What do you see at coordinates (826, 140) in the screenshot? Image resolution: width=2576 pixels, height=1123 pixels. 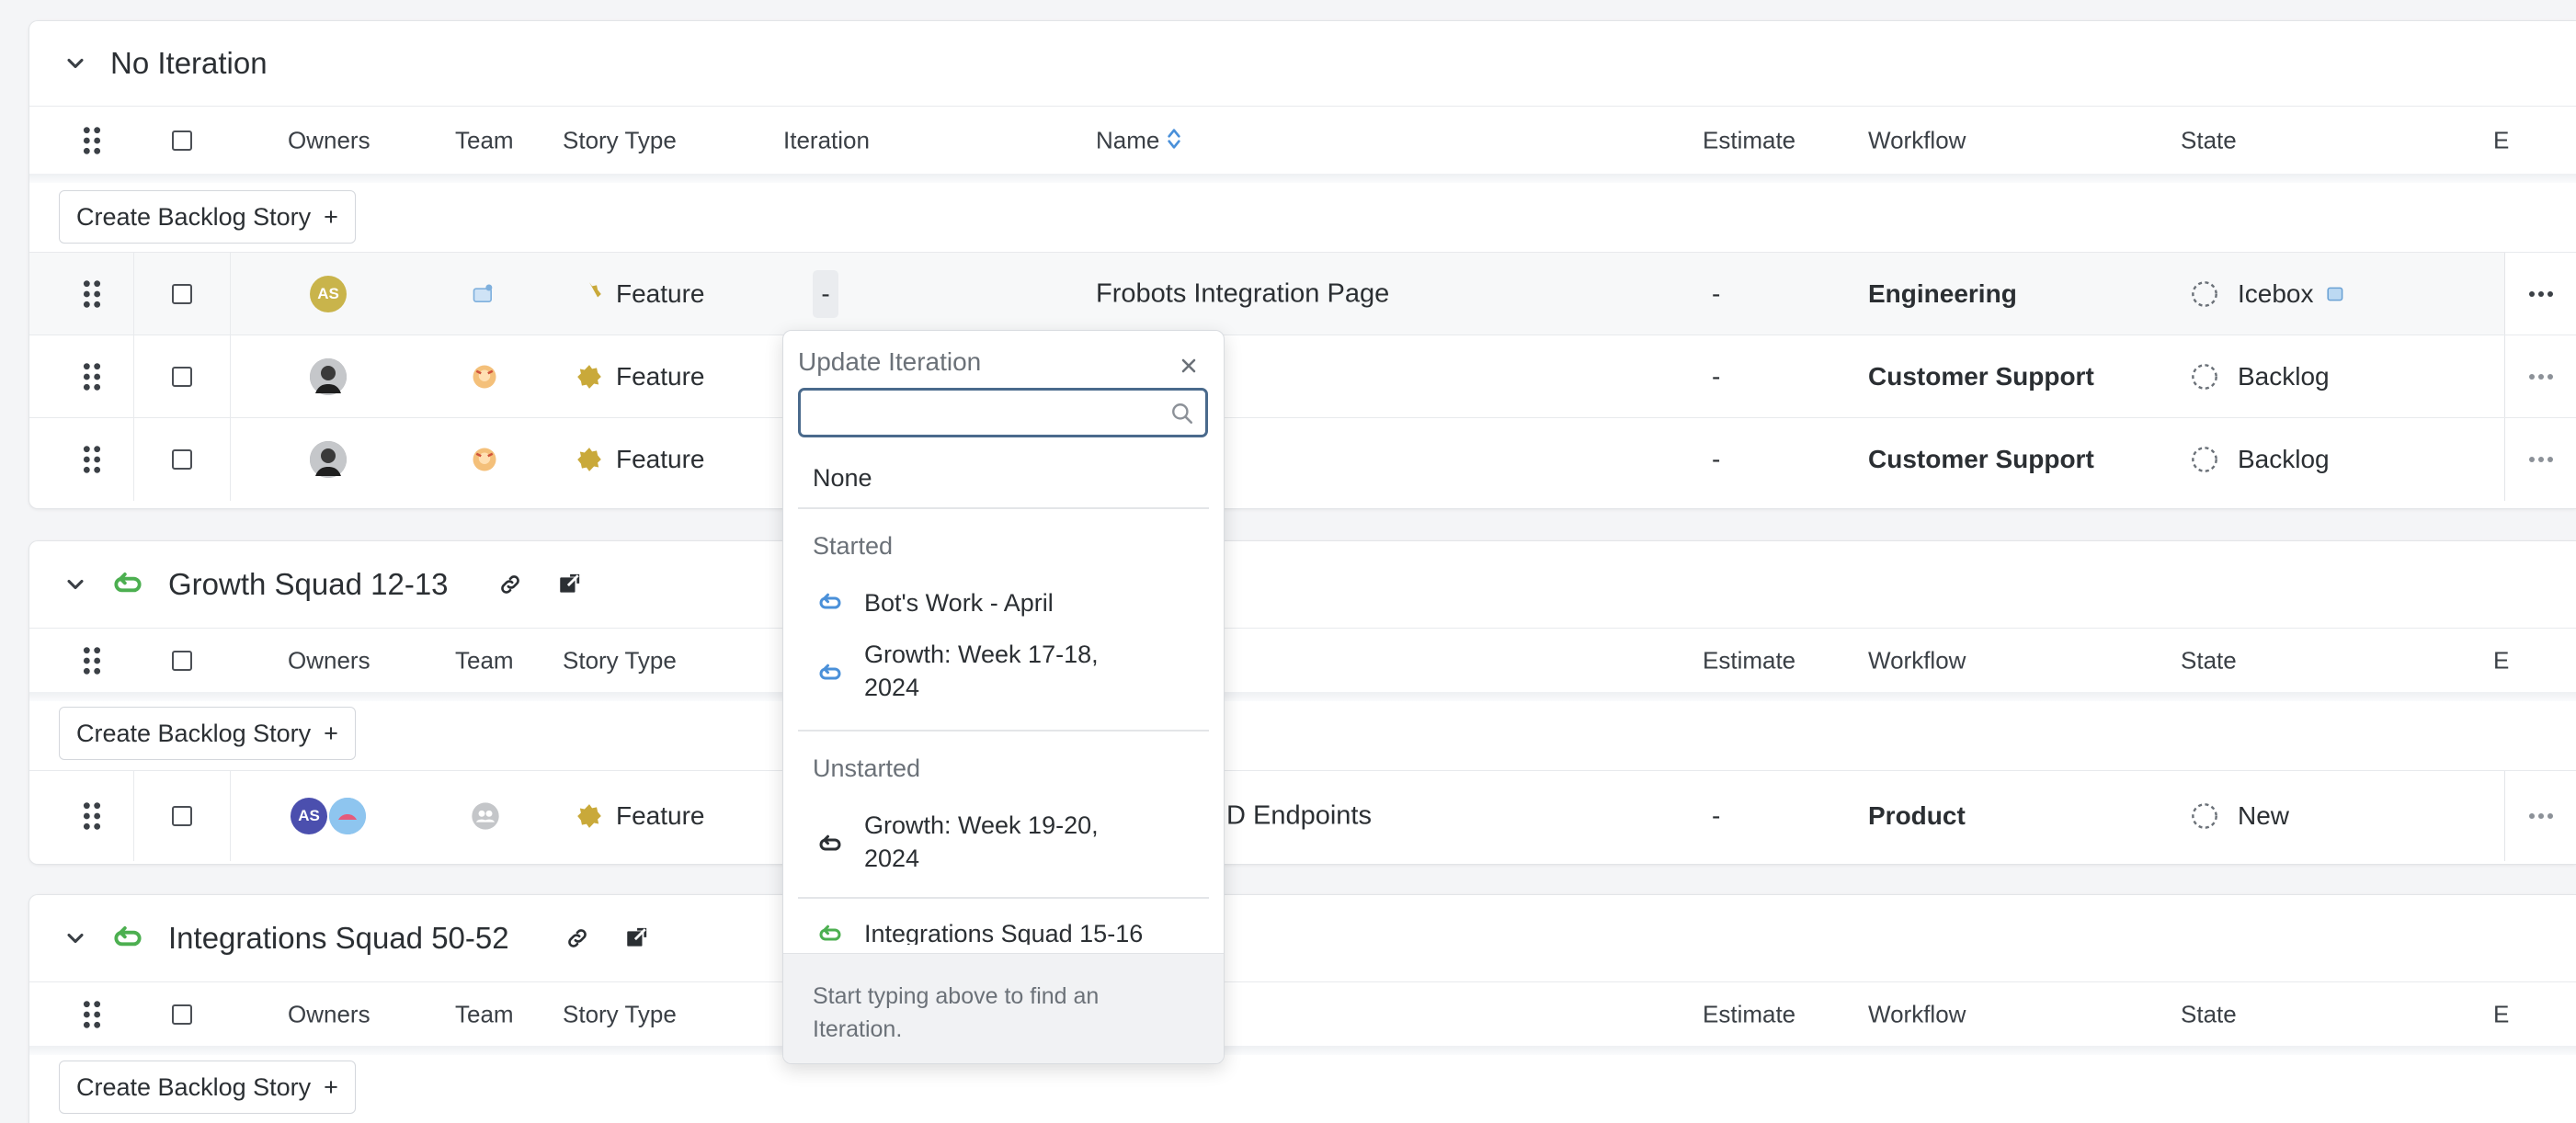 I see `col-iteration: Iteration` at bounding box center [826, 140].